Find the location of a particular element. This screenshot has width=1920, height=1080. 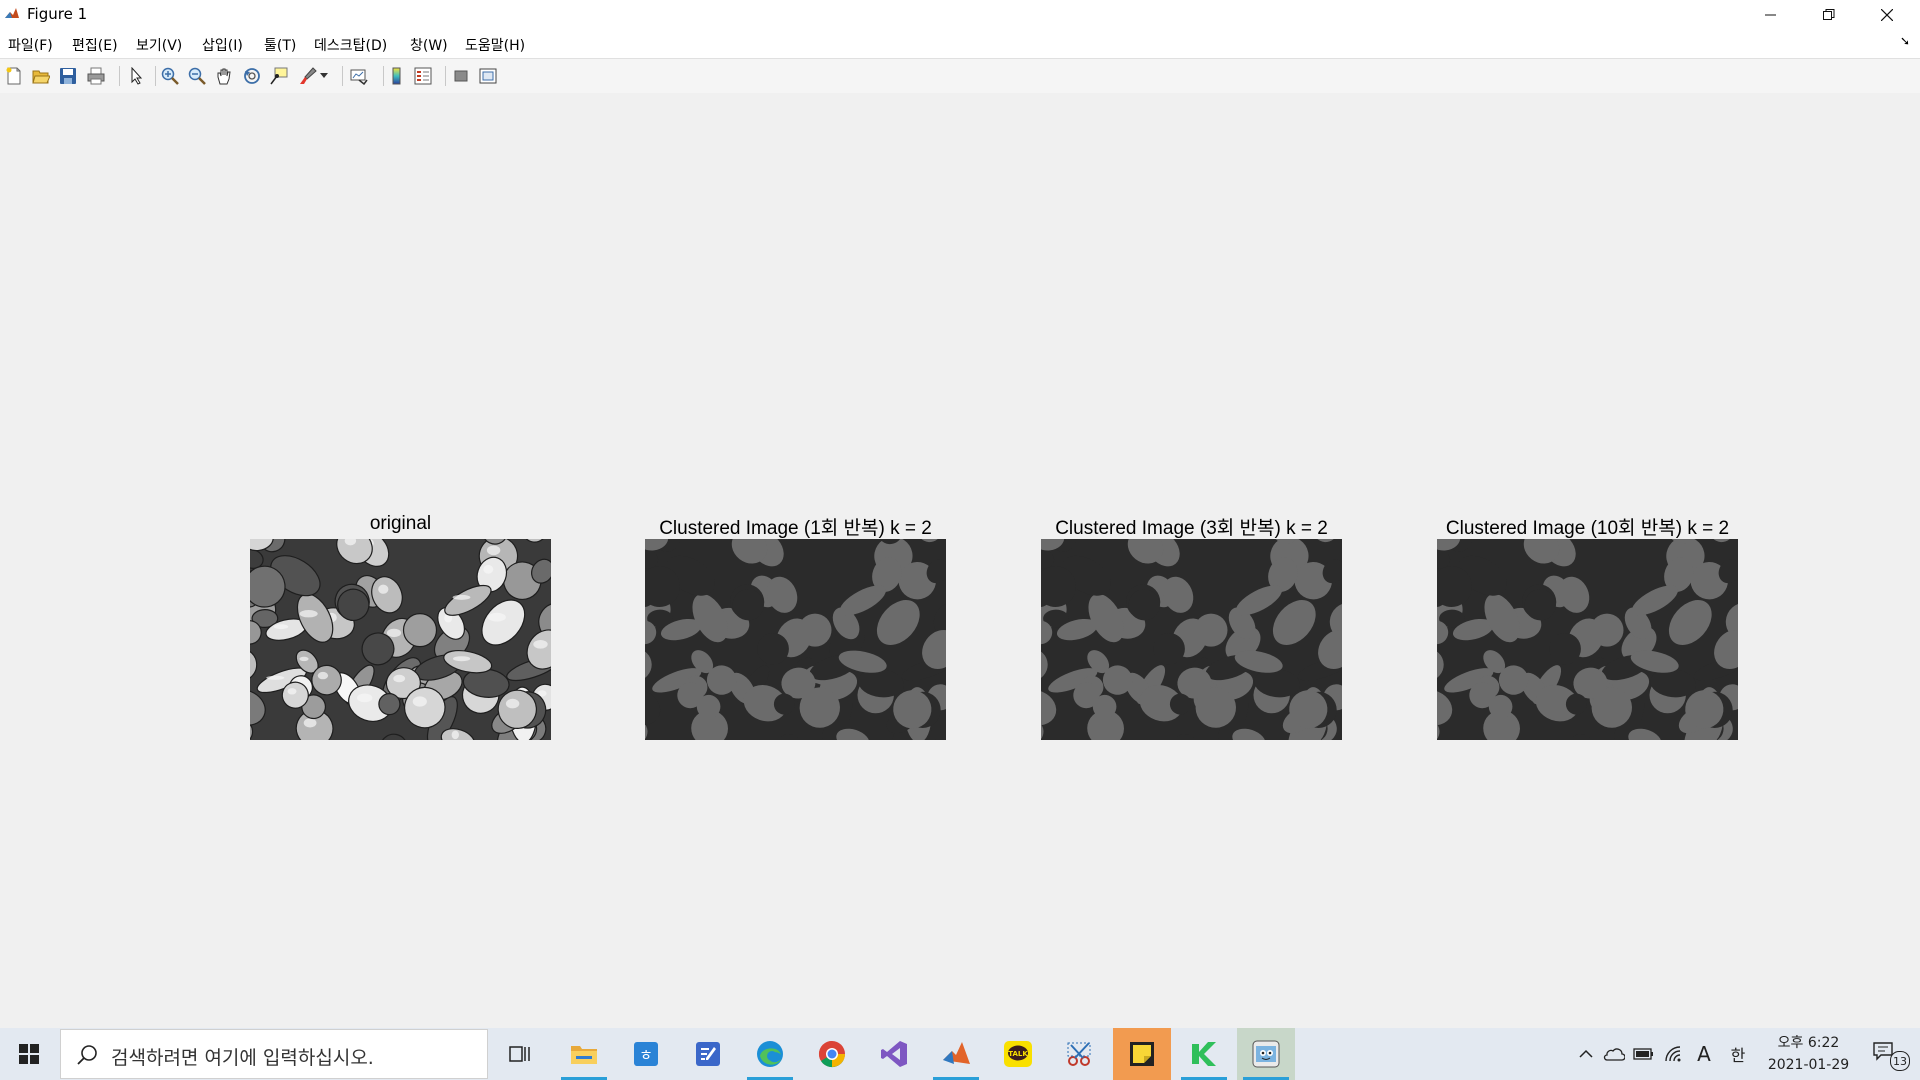

hide-plot-tools-icon is located at coordinates (461, 76).